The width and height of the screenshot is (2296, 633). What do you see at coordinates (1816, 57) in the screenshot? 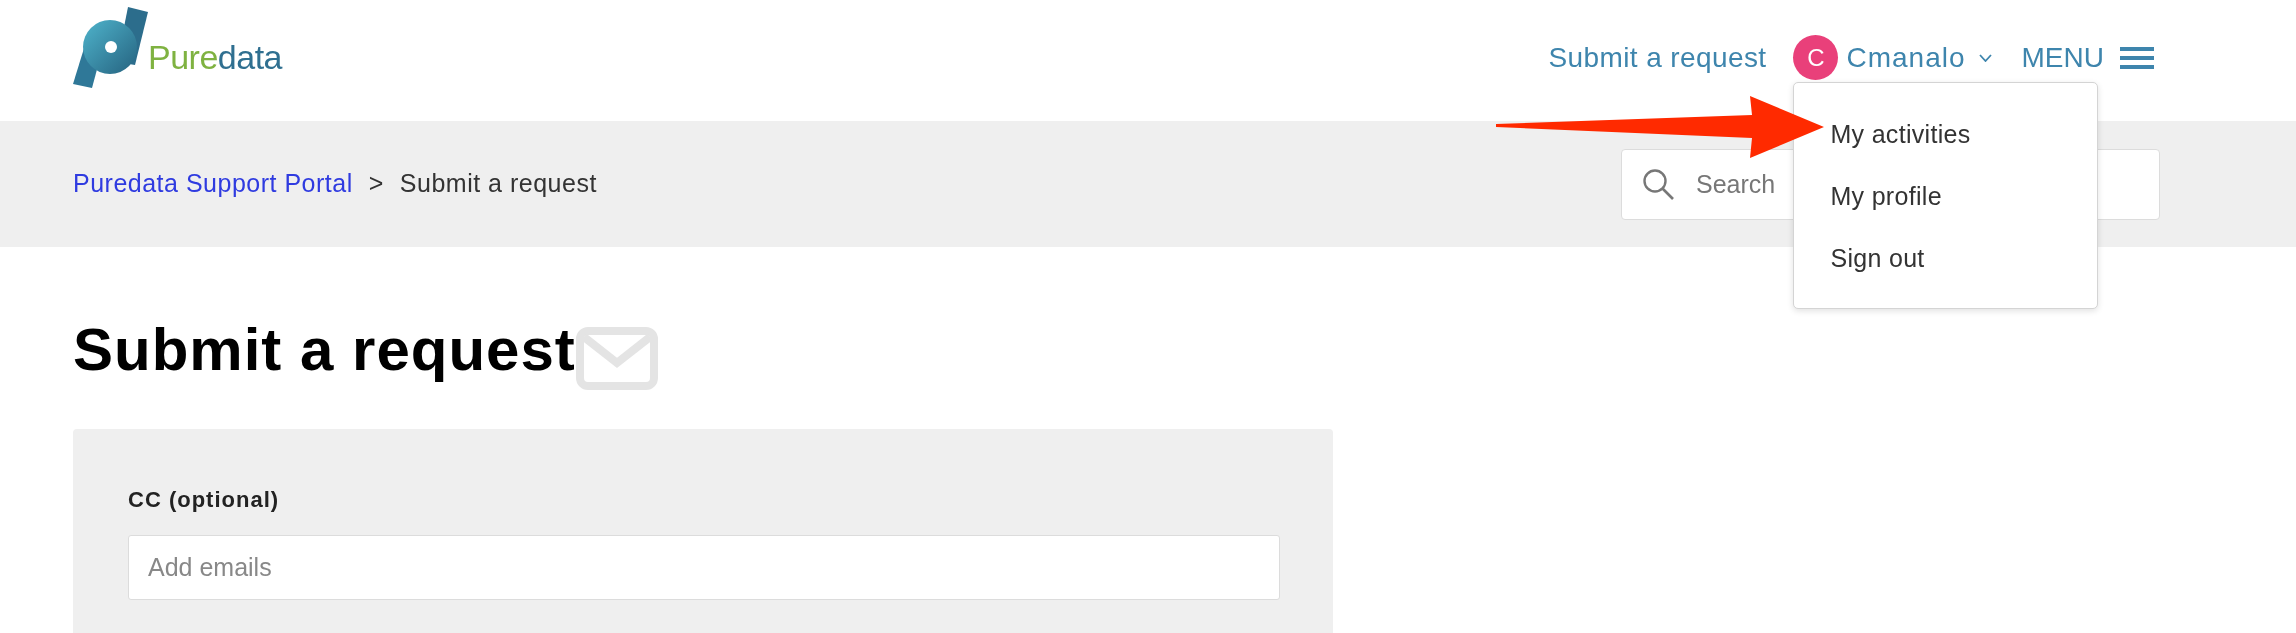
I see `user-avatar: C` at bounding box center [1816, 57].